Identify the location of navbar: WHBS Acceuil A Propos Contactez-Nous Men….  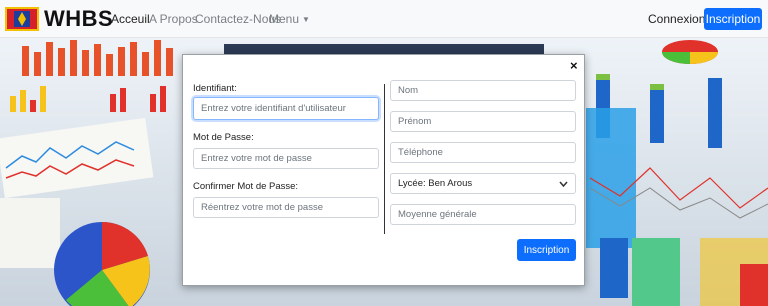
(384, 19).